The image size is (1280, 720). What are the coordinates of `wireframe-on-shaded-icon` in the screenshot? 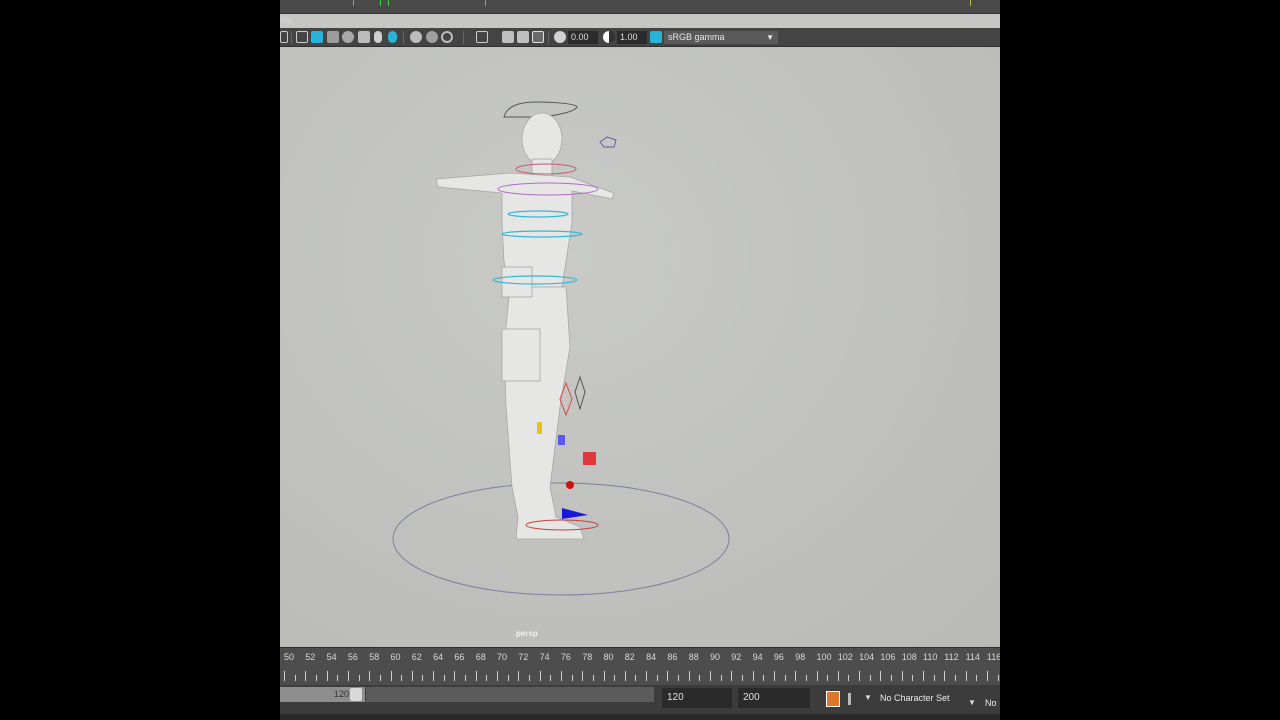 It's located at (538, 37).